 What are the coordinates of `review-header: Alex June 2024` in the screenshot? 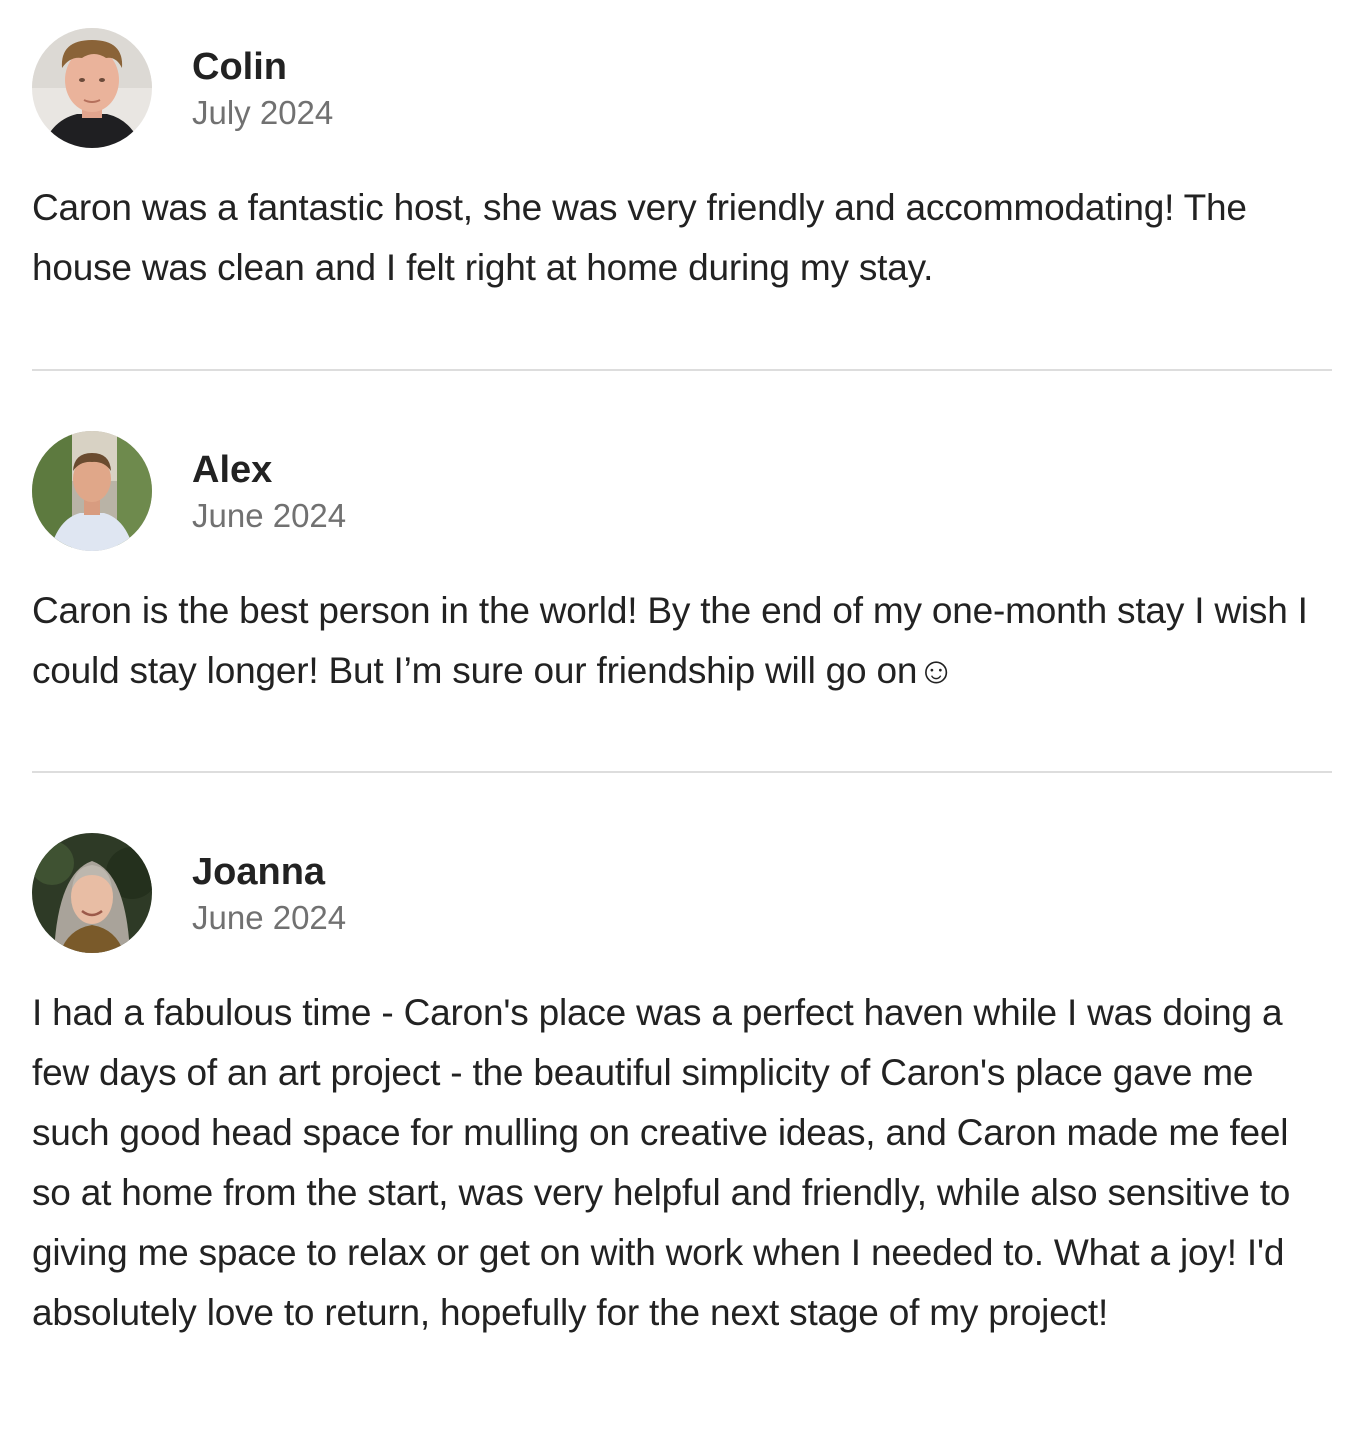 It's located at (682, 491).